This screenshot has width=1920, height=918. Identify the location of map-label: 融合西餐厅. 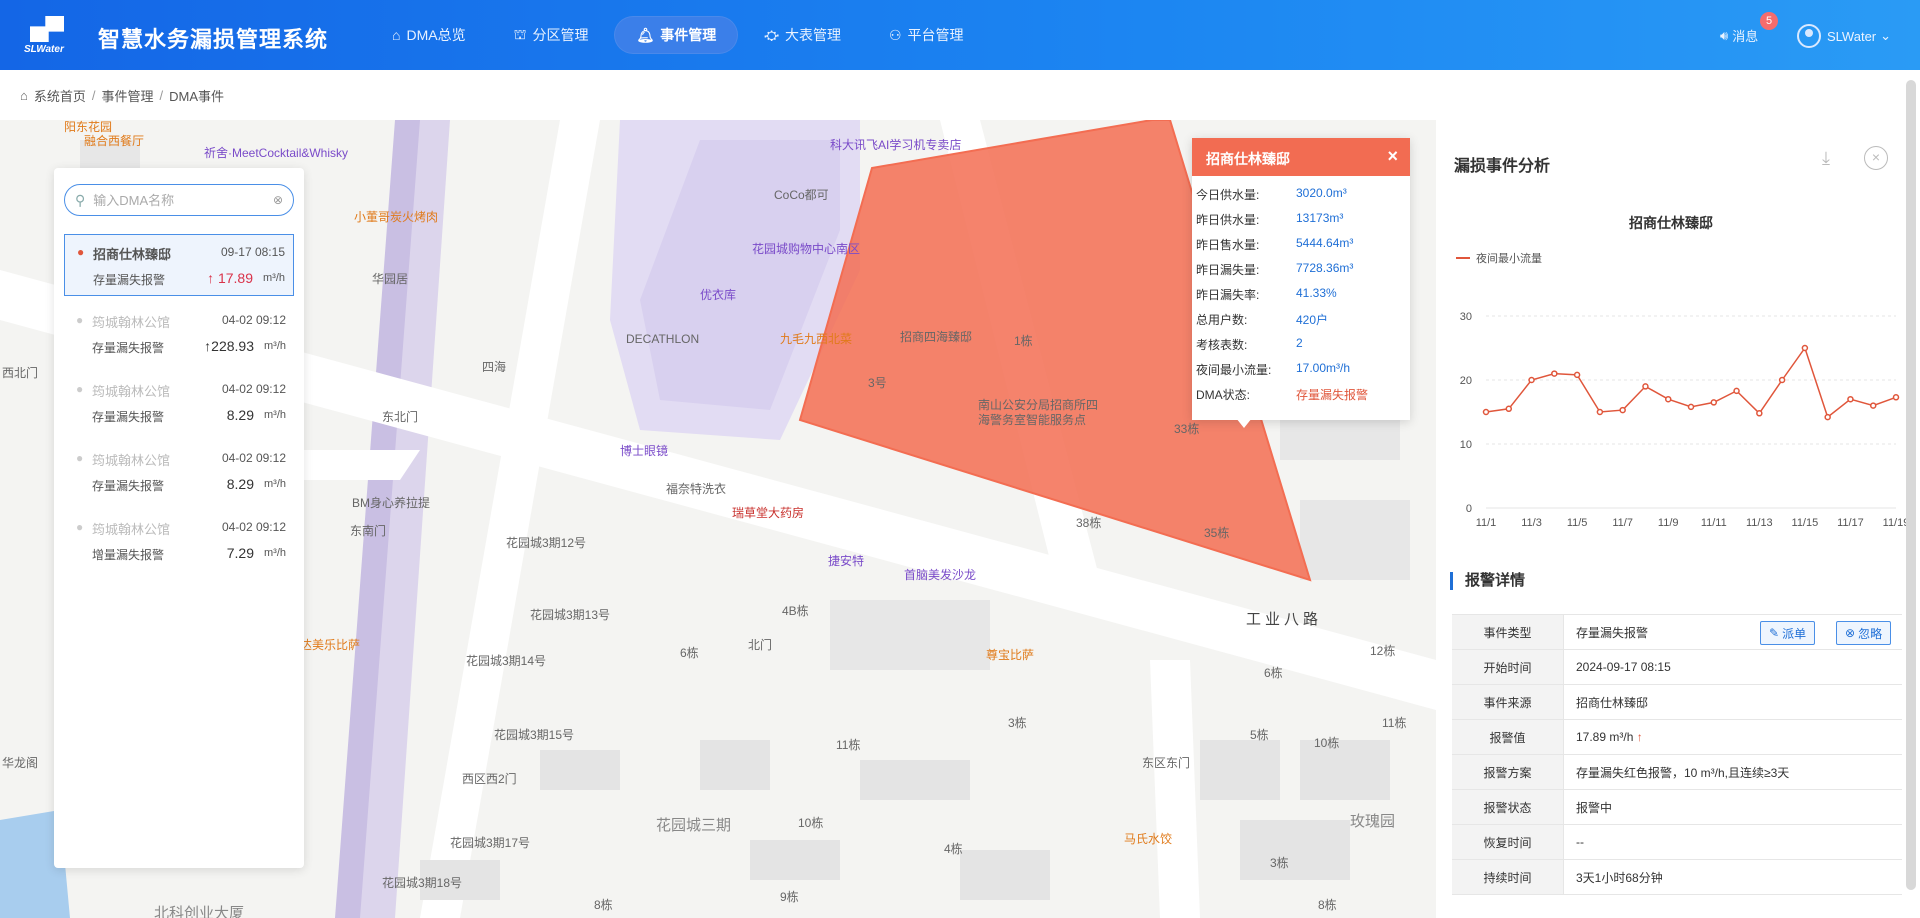
(114, 141).